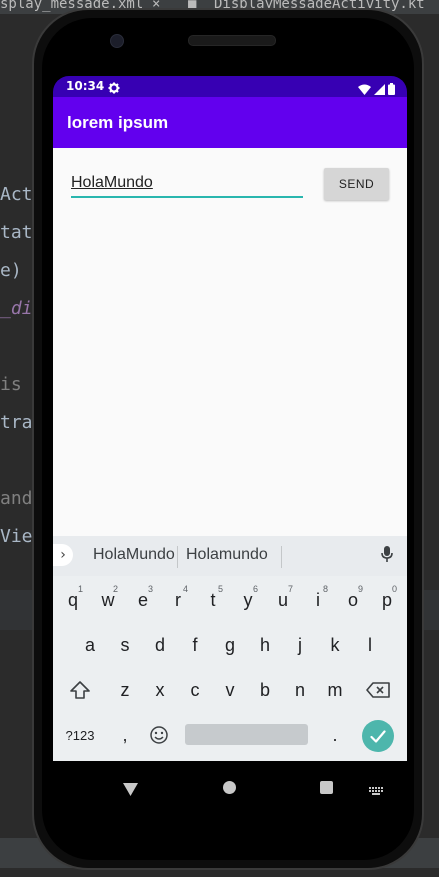 The width and height of the screenshot is (439, 877). What do you see at coordinates (290, 589) in the screenshot?
I see `key-hint: 7` at bounding box center [290, 589].